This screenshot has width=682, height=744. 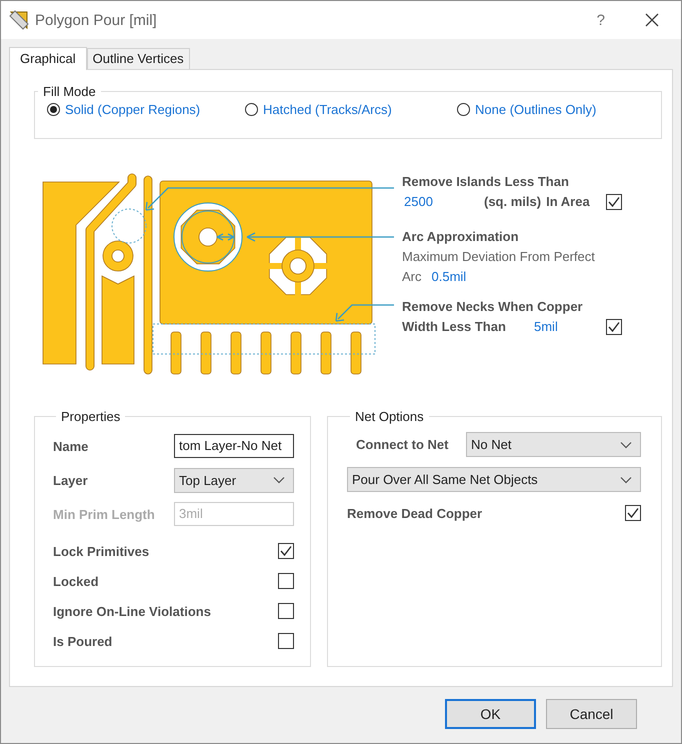 I want to click on checkbox-label: Lock Primitives, so click(x=101, y=551).